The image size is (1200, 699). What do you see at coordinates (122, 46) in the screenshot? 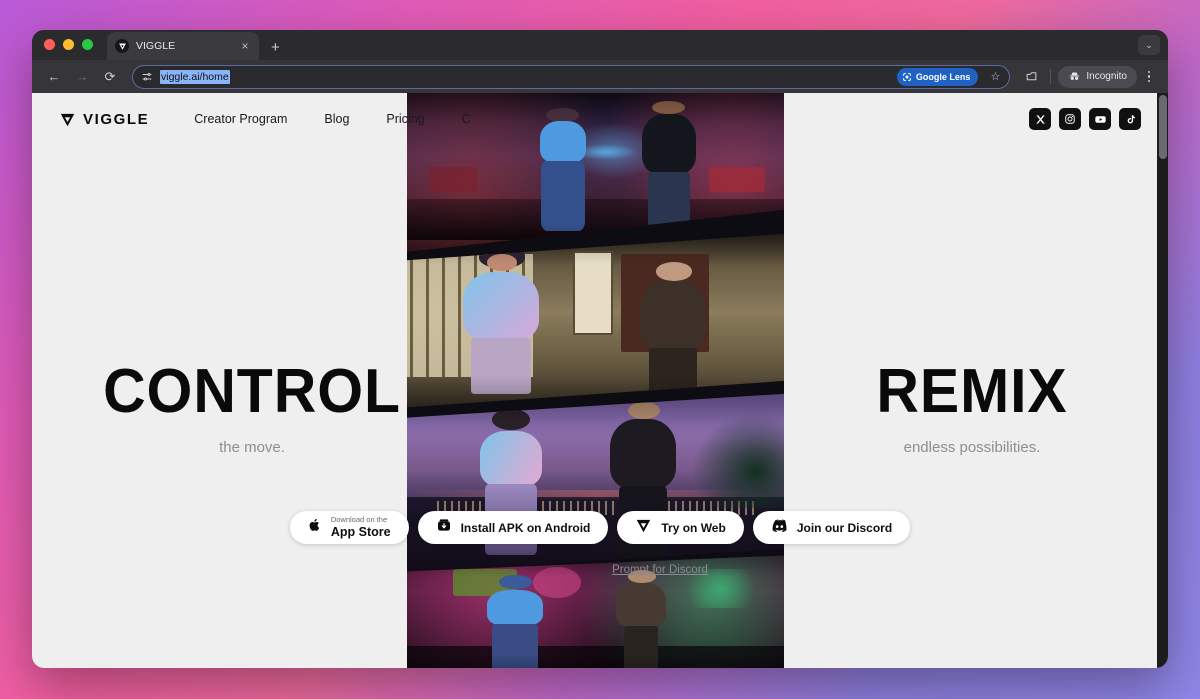
I see `viggle-logo-icon` at bounding box center [122, 46].